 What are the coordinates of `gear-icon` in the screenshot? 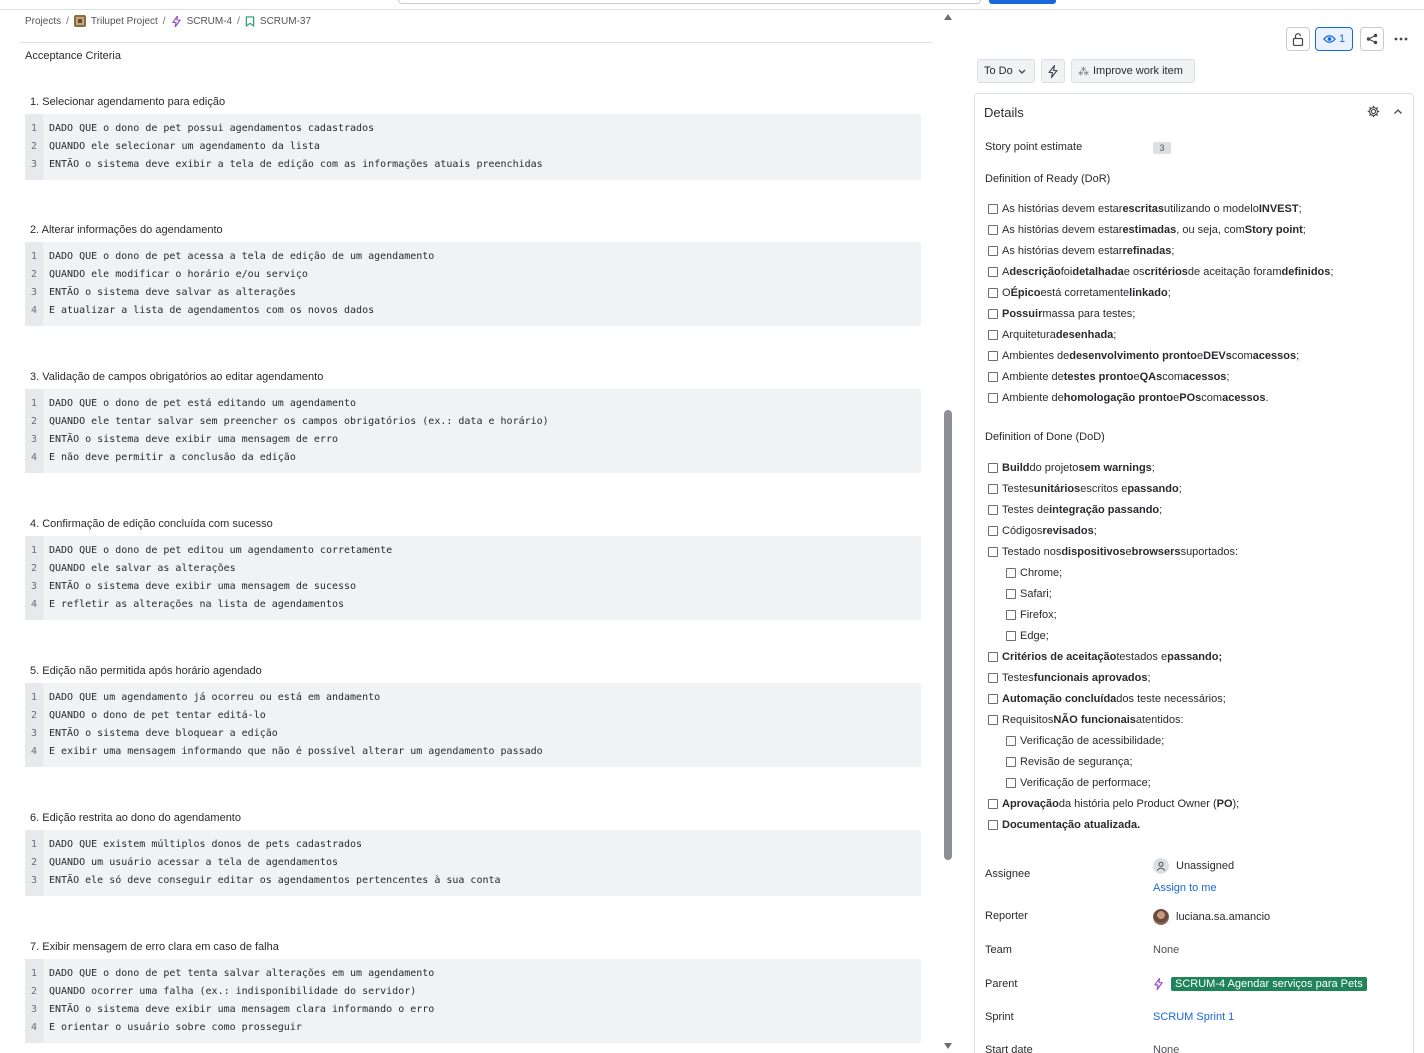 It's located at (1373, 111).